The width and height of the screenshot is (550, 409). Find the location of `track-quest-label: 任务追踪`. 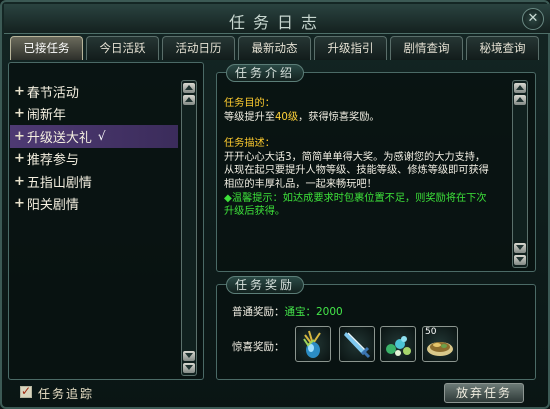

track-quest-label: 任务追踪 is located at coordinates (66, 393).